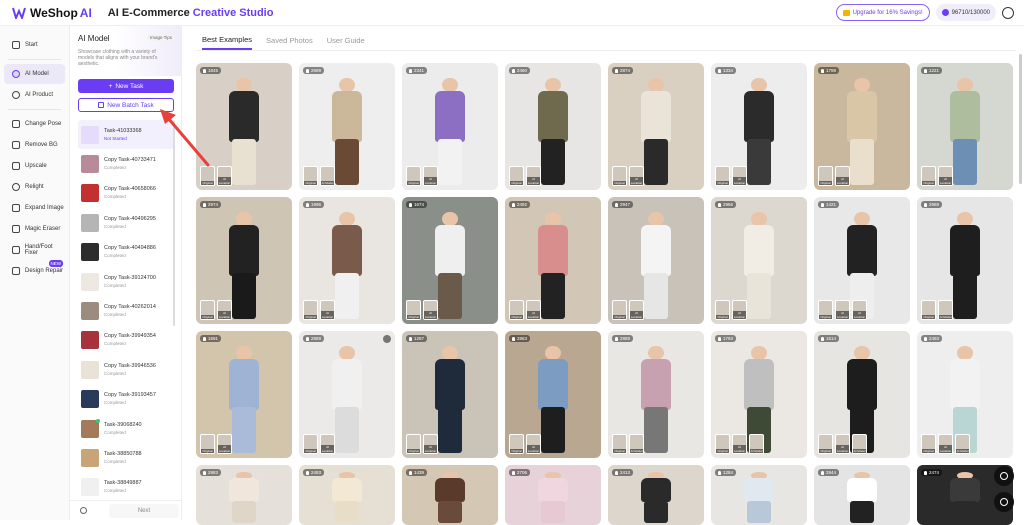  What do you see at coordinates (83, 510) in the screenshot?
I see `search-icon` at bounding box center [83, 510].